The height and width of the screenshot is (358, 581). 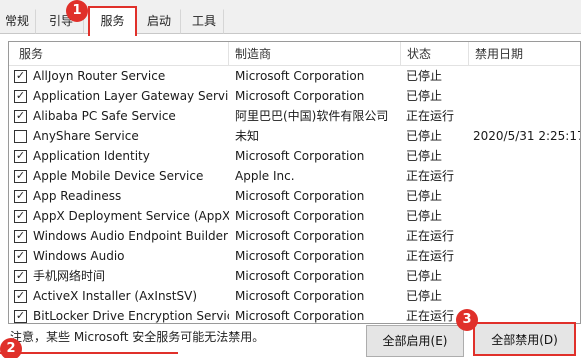 What do you see at coordinates (524, 339) in the screenshot?
I see `disable-all-button: 全部禁用(D)` at bounding box center [524, 339].